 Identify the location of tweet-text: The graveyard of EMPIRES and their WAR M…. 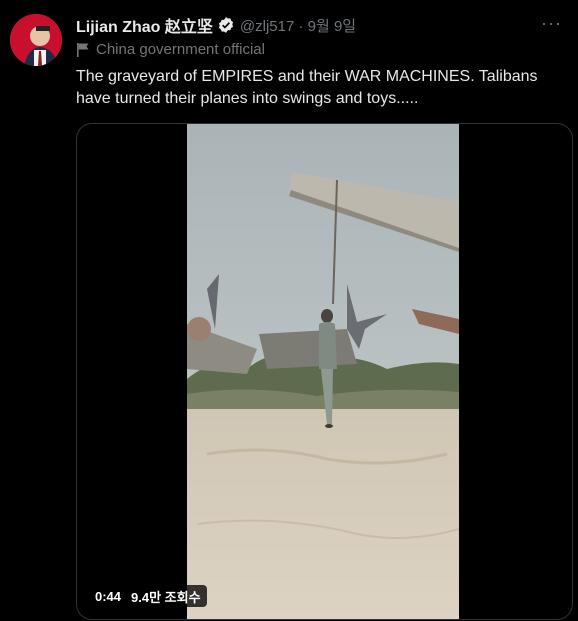
(307, 87).